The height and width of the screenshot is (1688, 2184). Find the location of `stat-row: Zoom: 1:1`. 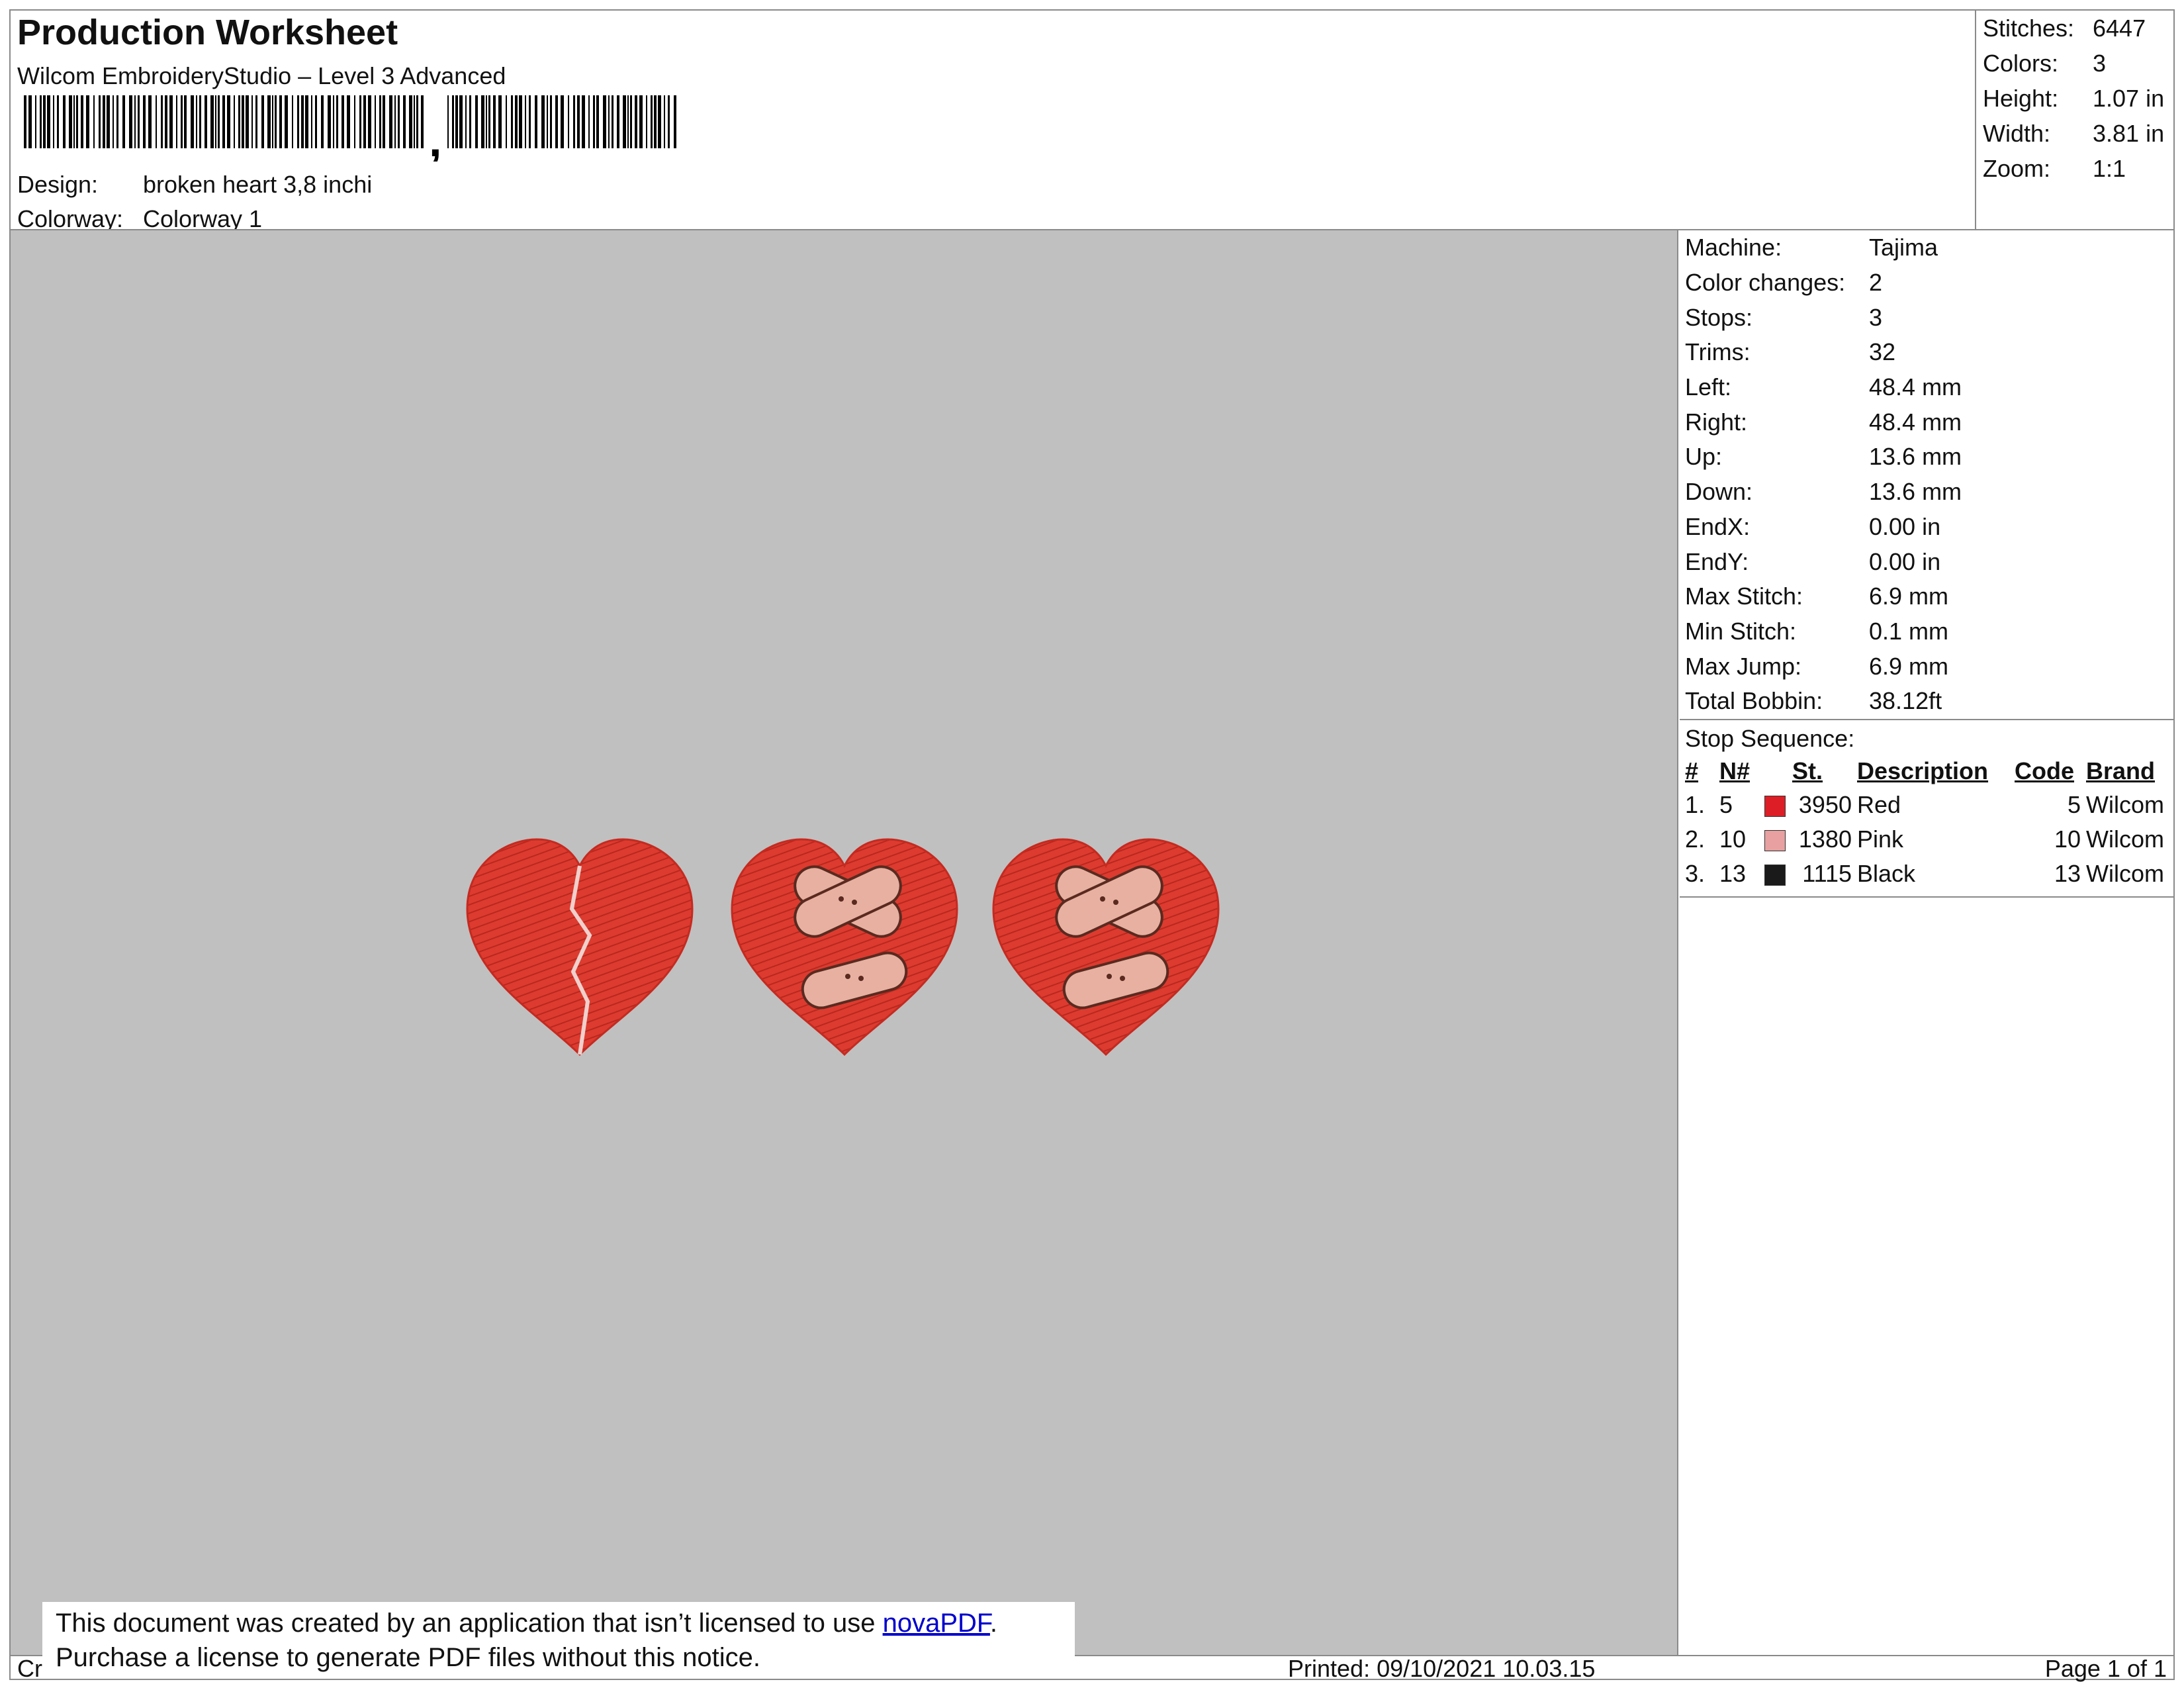

stat-row: Zoom: 1:1 is located at coordinates (2078, 168).